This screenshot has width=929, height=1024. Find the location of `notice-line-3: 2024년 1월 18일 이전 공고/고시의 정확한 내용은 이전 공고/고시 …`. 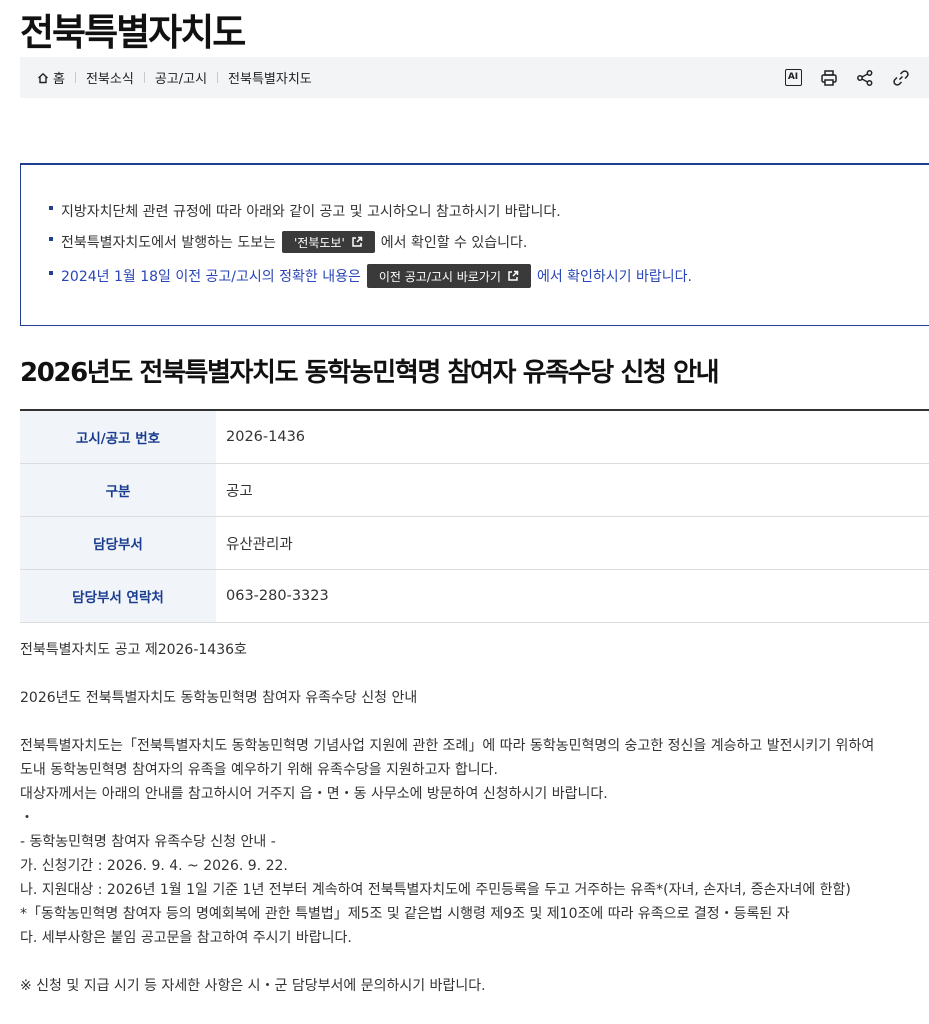

notice-line-3: 2024년 1월 18일 이전 공고/고시의 정확한 내용은 이전 공고/고시 … is located at coordinates (370, 276).